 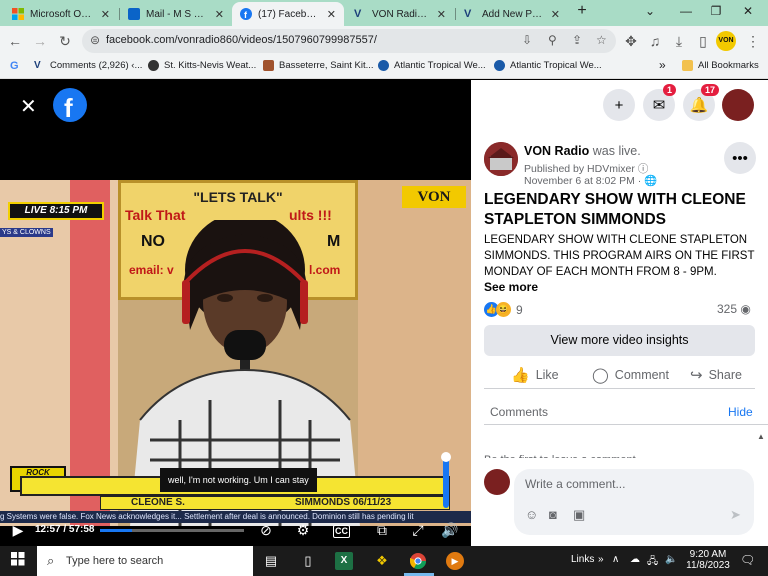 What do you see at coordinates (288, 14) in the screenshot?
I see `tab-facebook: f (17) Facebook ✕` at bounding box center [288, 14].